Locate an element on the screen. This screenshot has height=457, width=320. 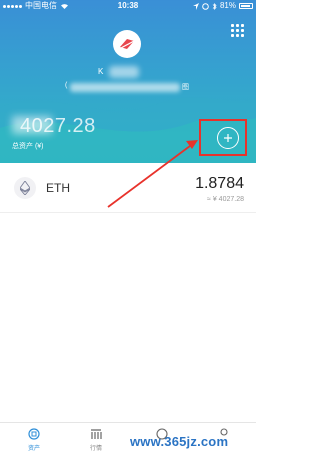
tab-assets: 资产 is located at coordinates (34, 439).